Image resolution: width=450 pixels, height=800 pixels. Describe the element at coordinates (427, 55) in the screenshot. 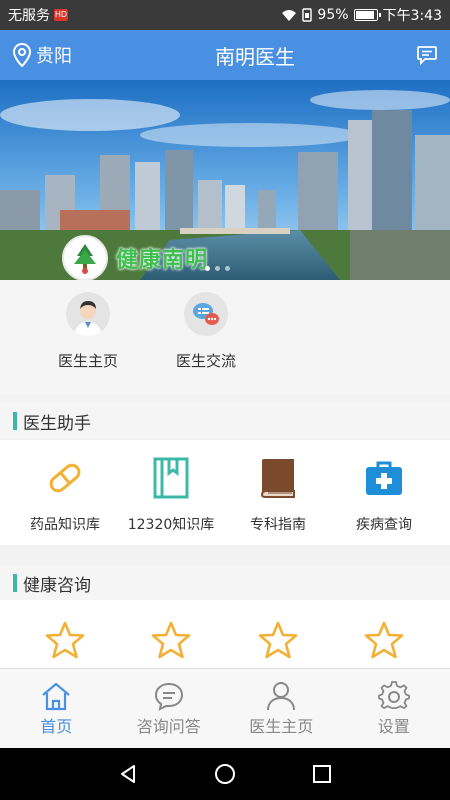

I see `message-icon` at that location.